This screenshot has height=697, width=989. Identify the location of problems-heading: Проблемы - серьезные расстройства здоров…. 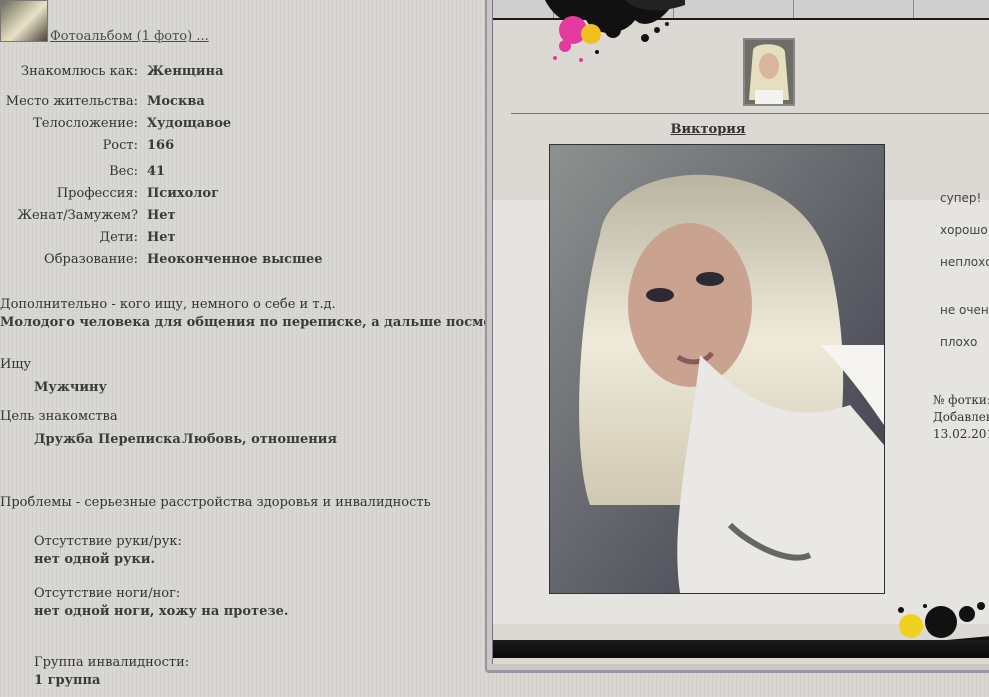
(215, 502).